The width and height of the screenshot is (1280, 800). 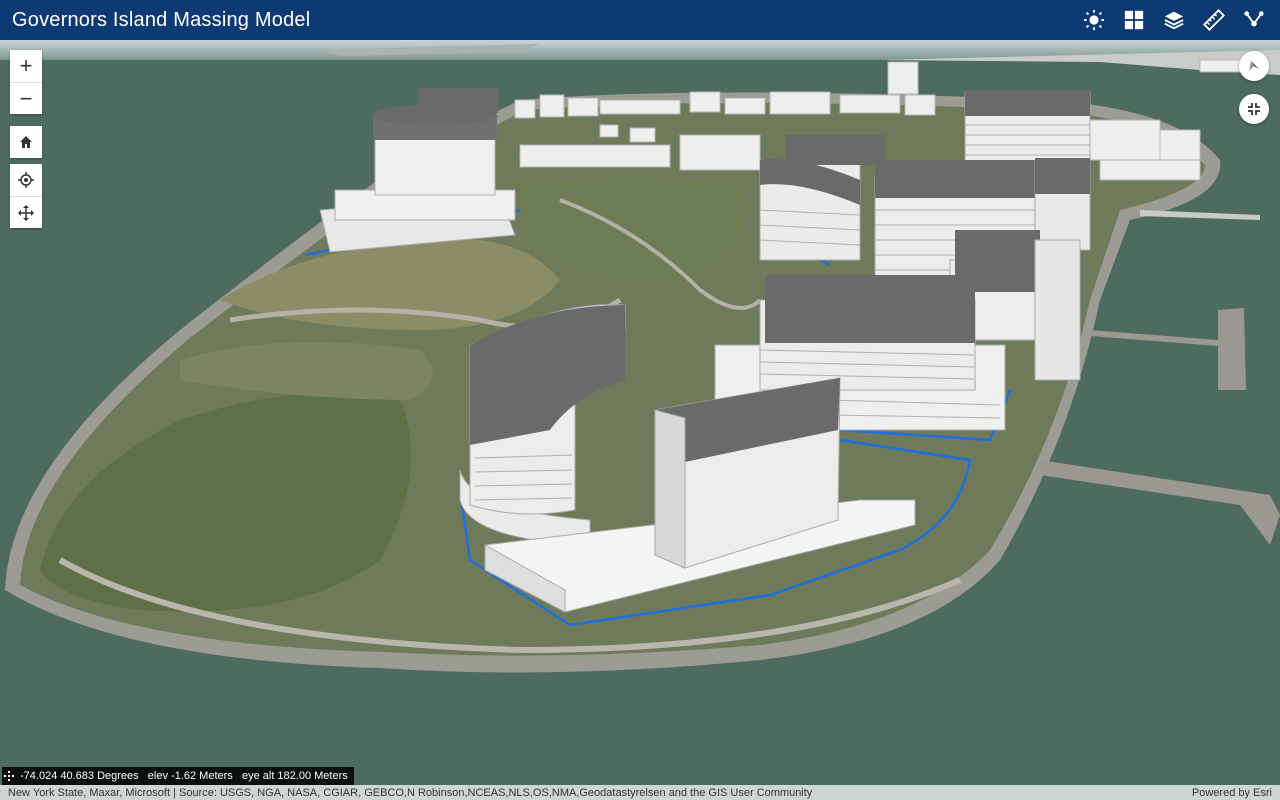 I want to click on measure-button, so click(x=1214, y=20).